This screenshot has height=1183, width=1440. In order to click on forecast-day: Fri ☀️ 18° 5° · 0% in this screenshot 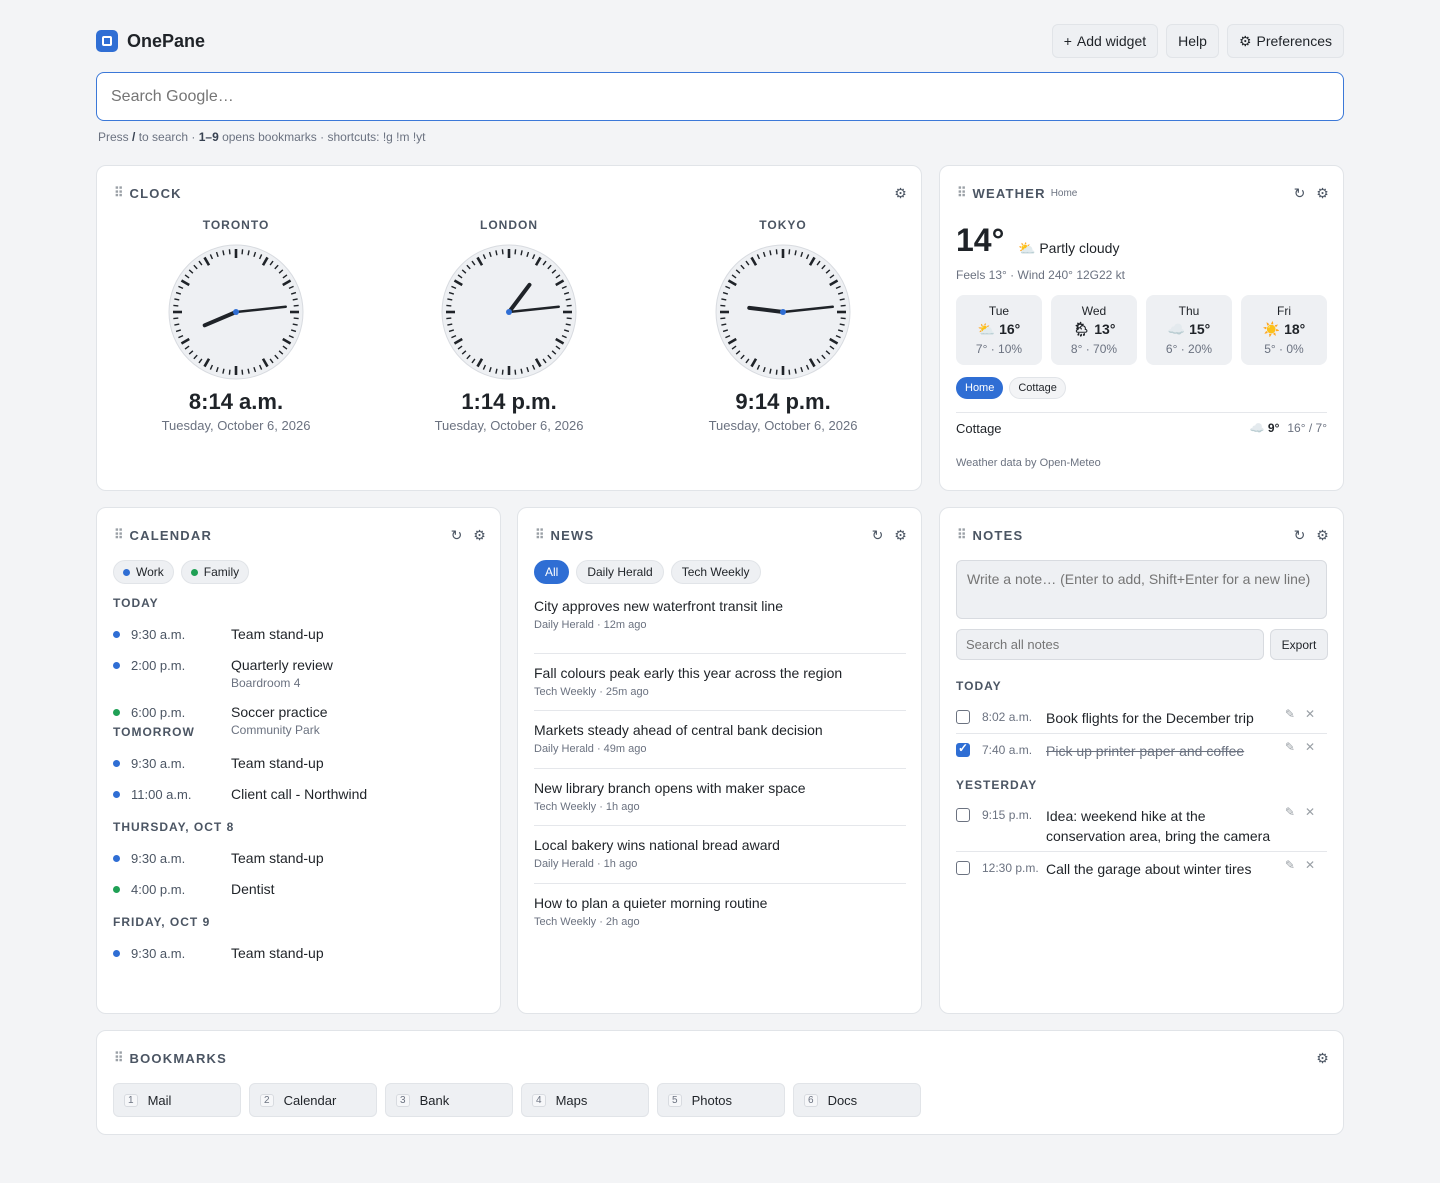, I will do `click(1284, 330)`.